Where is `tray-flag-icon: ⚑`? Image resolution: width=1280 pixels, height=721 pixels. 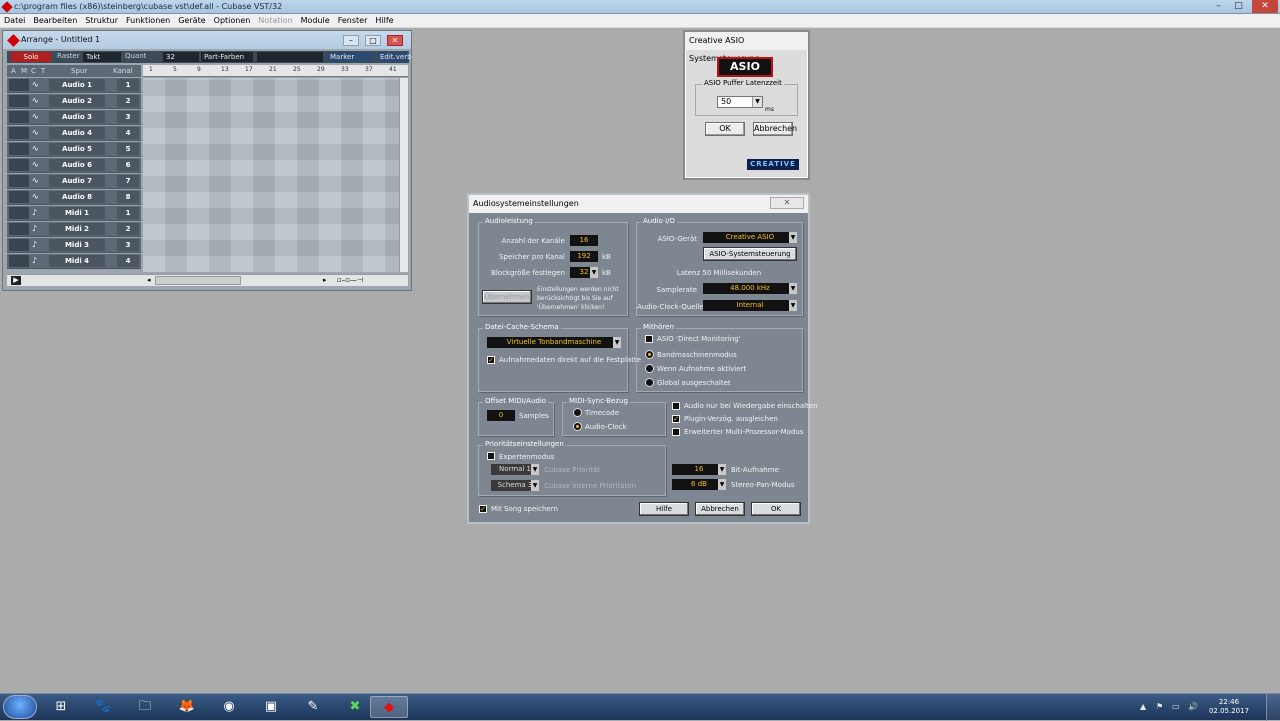
tray-flag-icon: ⚑ is located at coordinates (1159, 706).